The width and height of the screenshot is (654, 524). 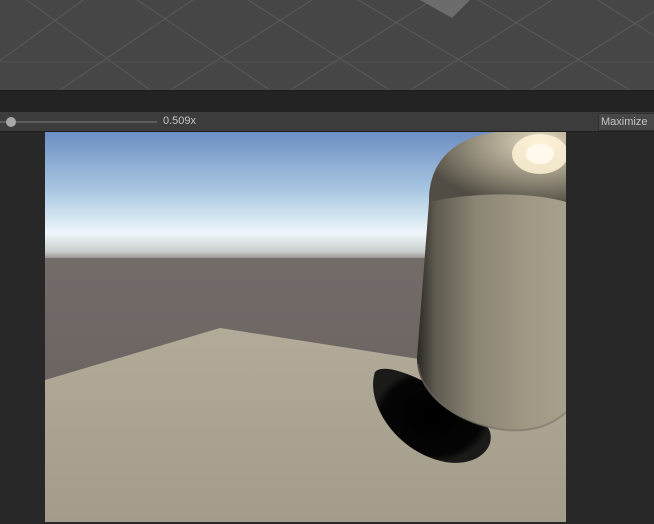 I want to click on scale-slider-track, so click(x=78, y=122).